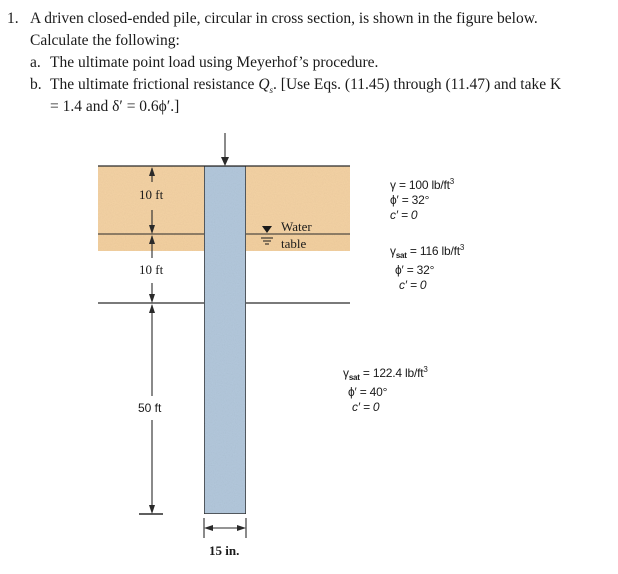 The image size is (618, 574). I want to click on layer3-cohesion: c′ = 0, so click(366, 407).